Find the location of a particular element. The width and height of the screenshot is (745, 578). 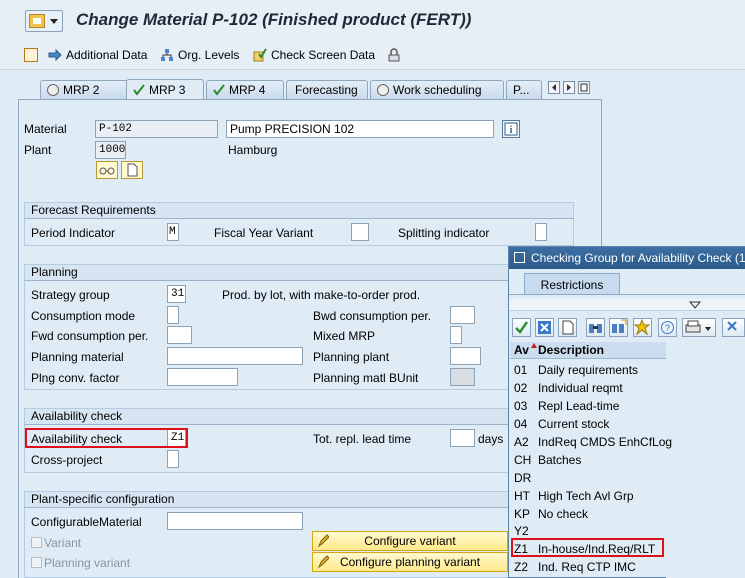

list-item: Z2 Ind. Req CTP IMC is located at coordinates (588, 567).